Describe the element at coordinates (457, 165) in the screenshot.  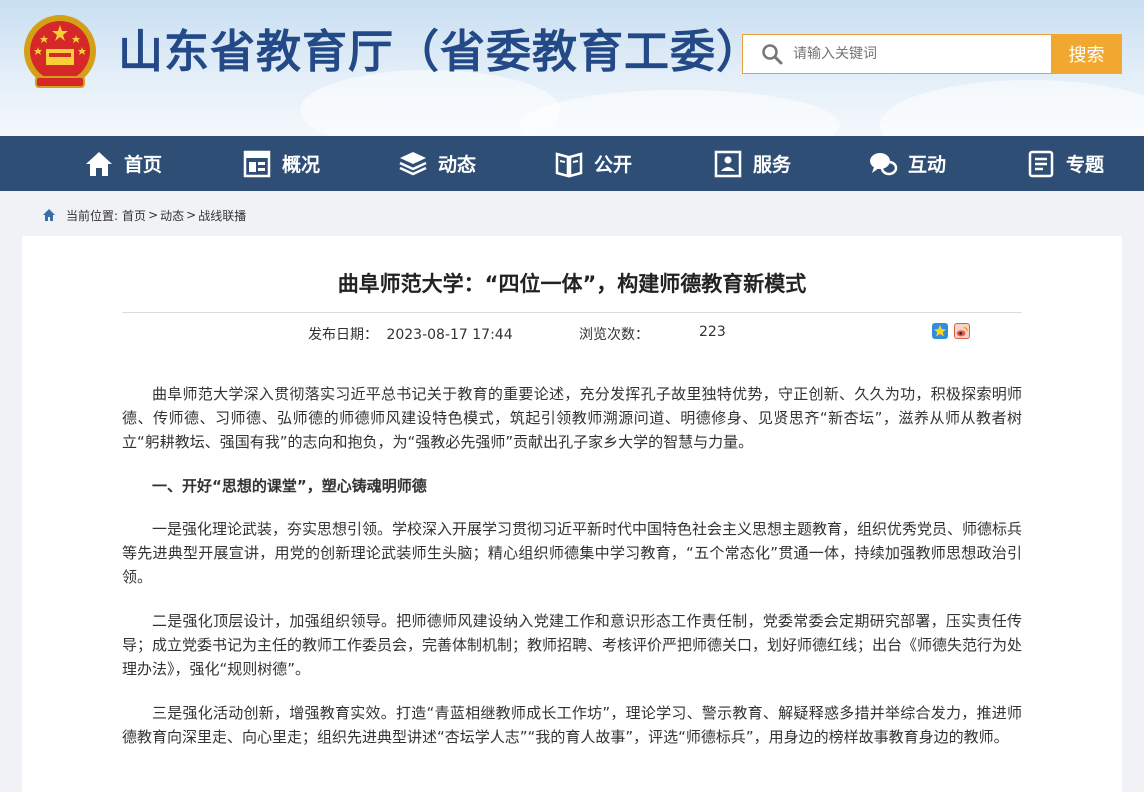
I see `nav-item-label: 动态` at that location.